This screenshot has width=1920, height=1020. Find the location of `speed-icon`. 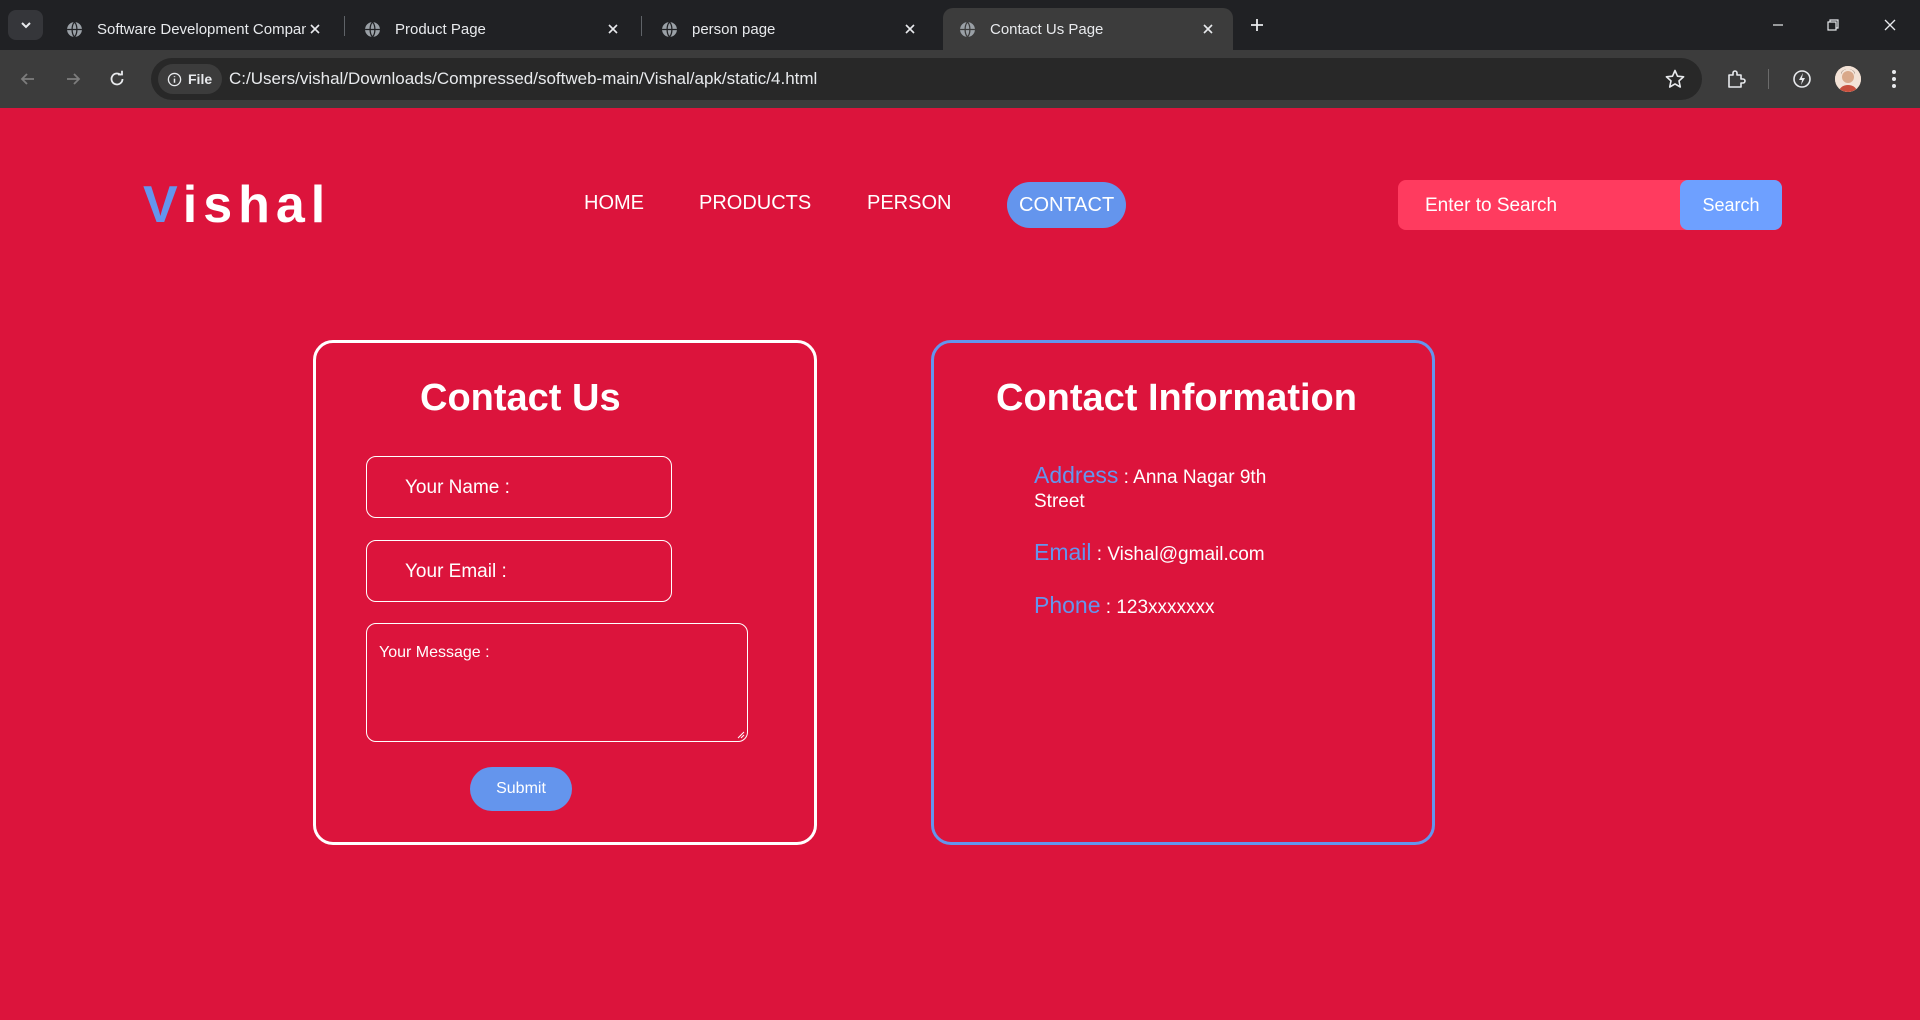

speed-icon is located at coordinates (1802, 79).